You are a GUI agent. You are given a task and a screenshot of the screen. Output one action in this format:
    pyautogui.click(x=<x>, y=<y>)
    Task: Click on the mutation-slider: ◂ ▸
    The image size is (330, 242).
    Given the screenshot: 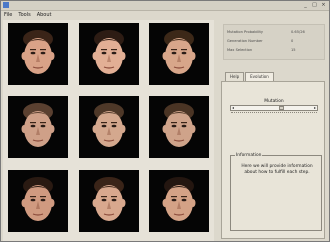 What is the action you would take?
    pyautogui.click(x=274, y=108)
    